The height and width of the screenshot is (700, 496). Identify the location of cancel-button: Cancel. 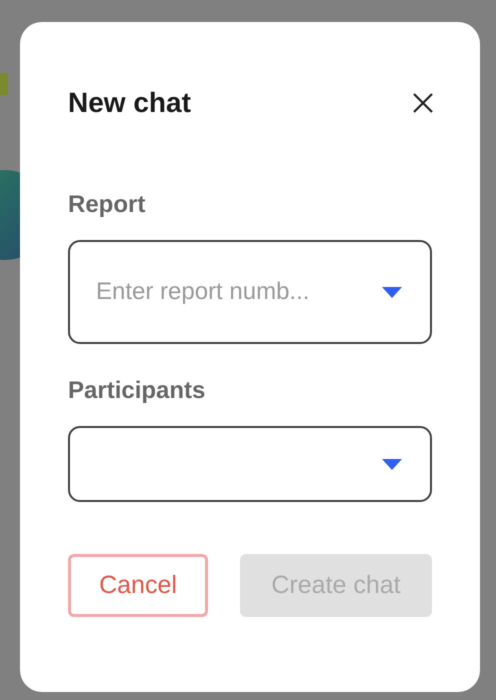
(138, 585).